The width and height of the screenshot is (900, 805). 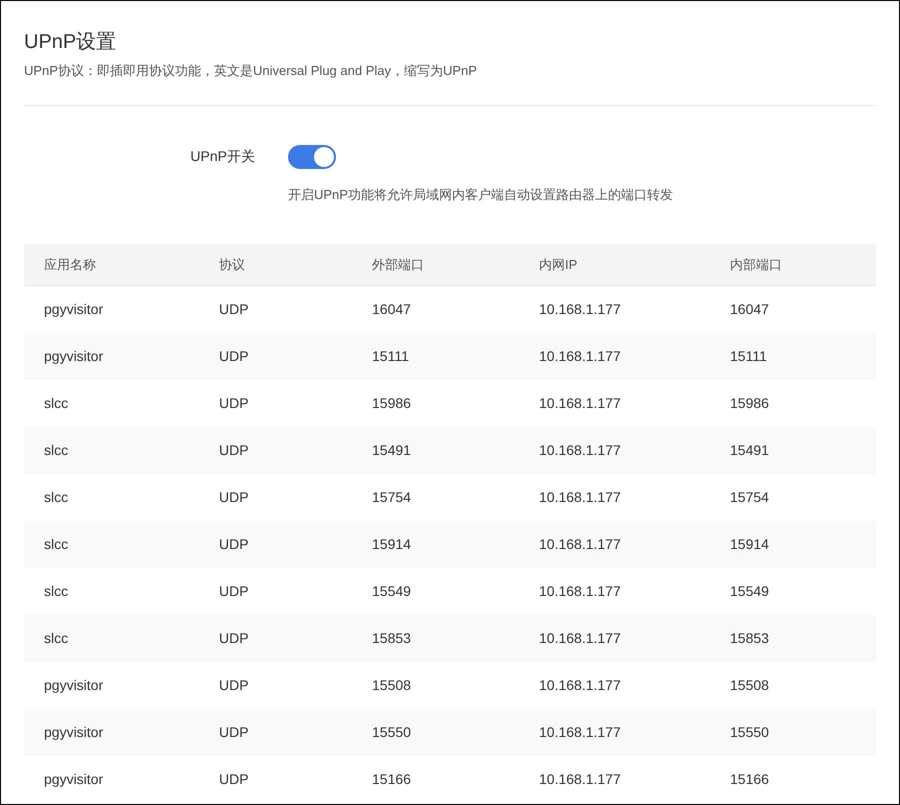 What do you see at coordinates (232, 264) in the screenshot?
I see `column-header: 协议` at bounding box center [232, 264].